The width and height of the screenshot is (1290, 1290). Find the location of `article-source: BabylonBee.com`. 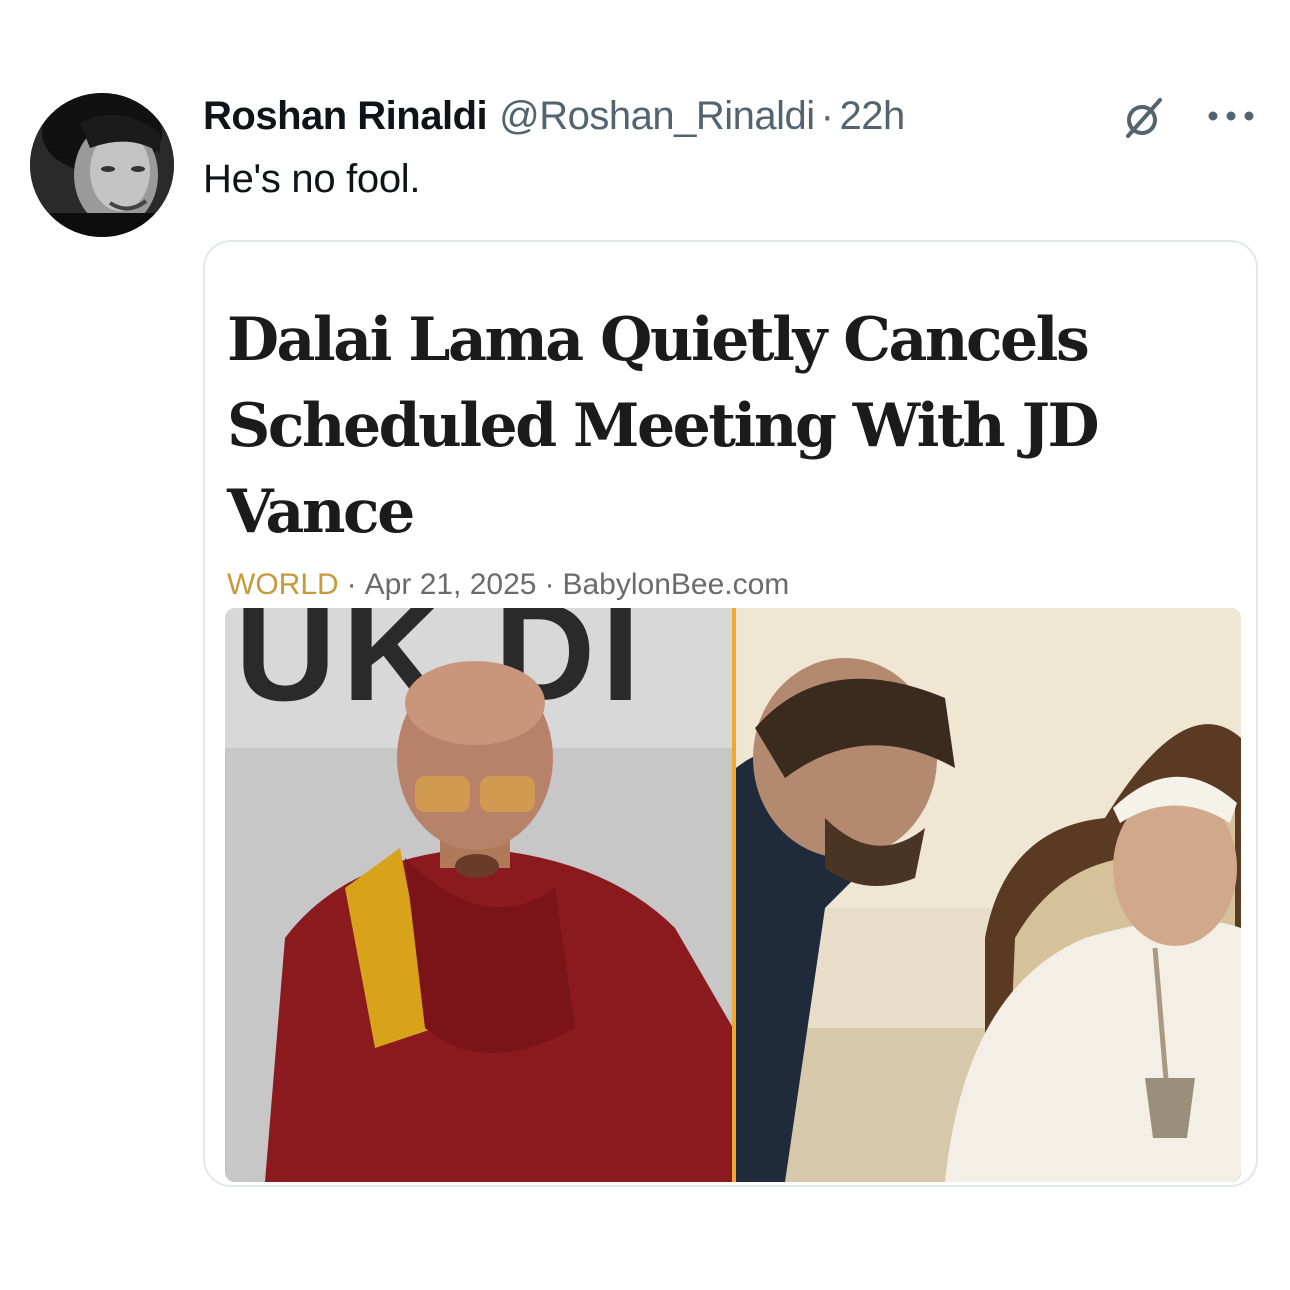

article-source: BabylonBee.com is located at coordinates (676, 584).